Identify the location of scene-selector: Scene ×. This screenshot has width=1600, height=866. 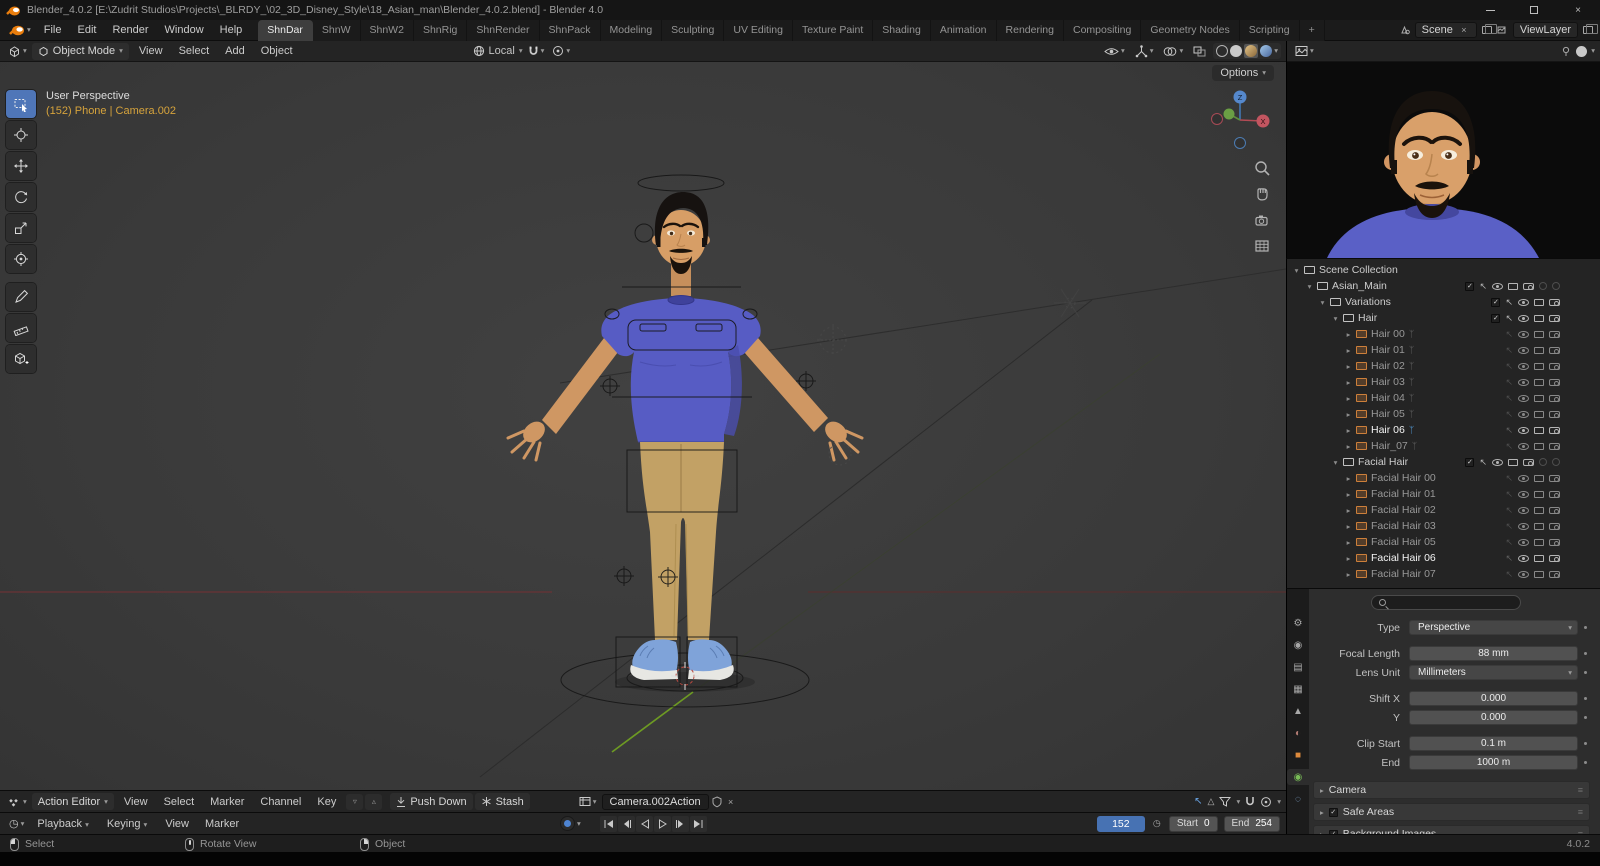
(1445, 30).